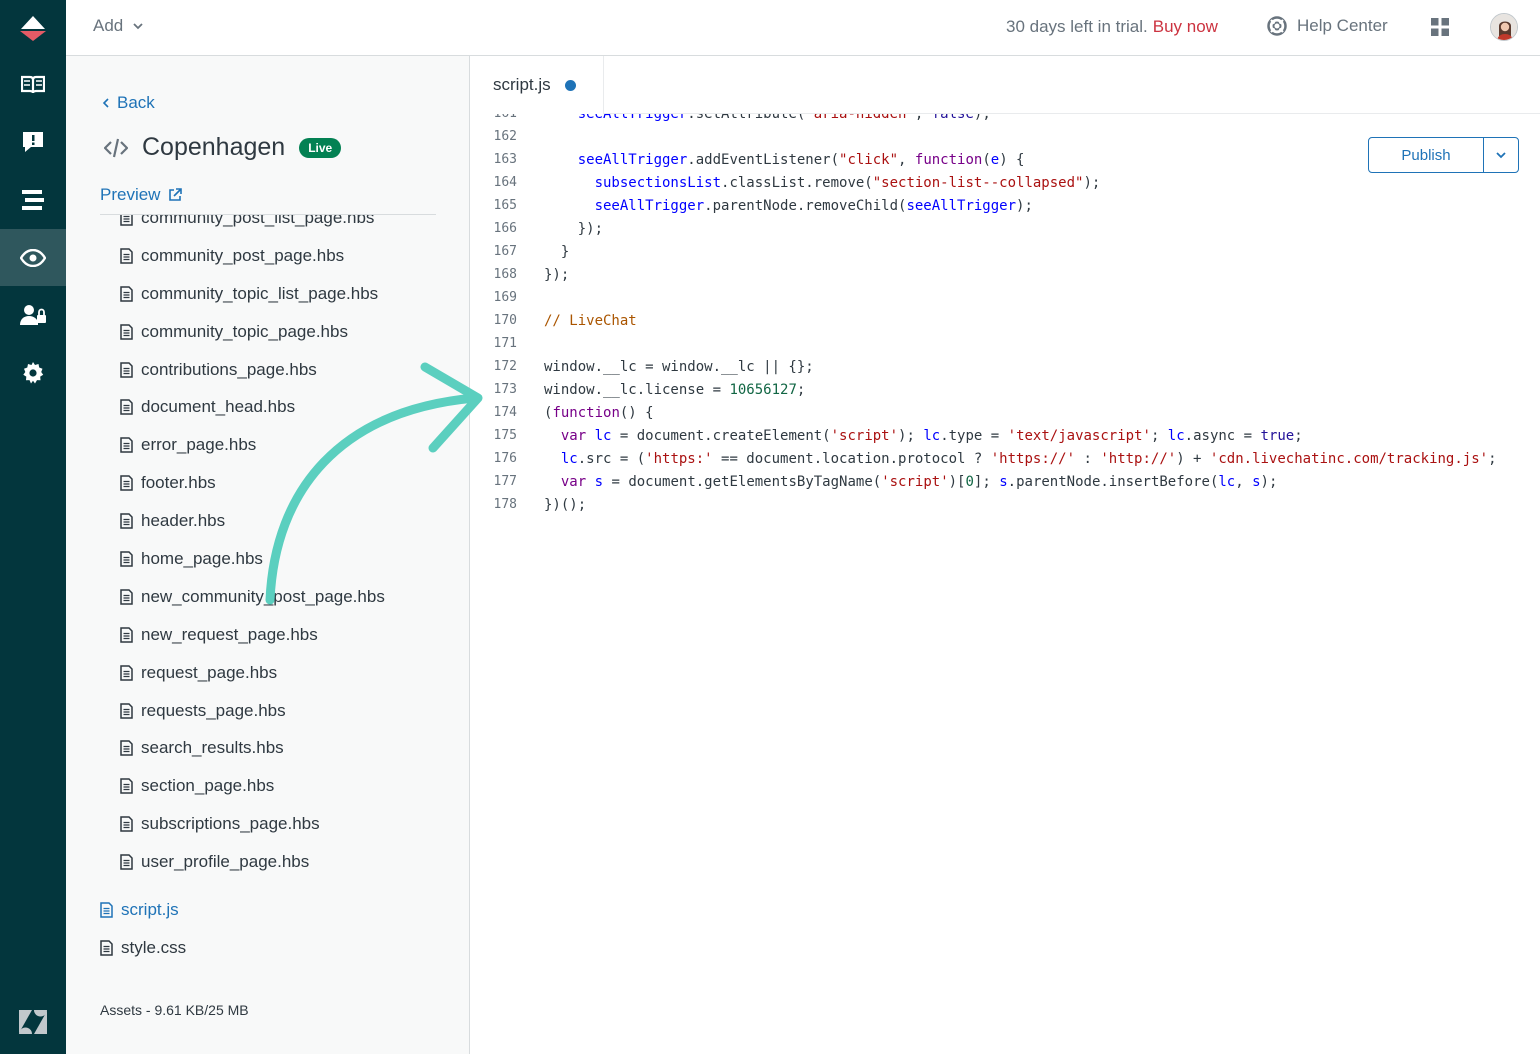 The width and height of the screenshot is (1540, 1054). What do you see at coordinates (229, 369) in the screenshot?
I see `file-name: contributions_page.hbs` at bounding box center [229, 369].